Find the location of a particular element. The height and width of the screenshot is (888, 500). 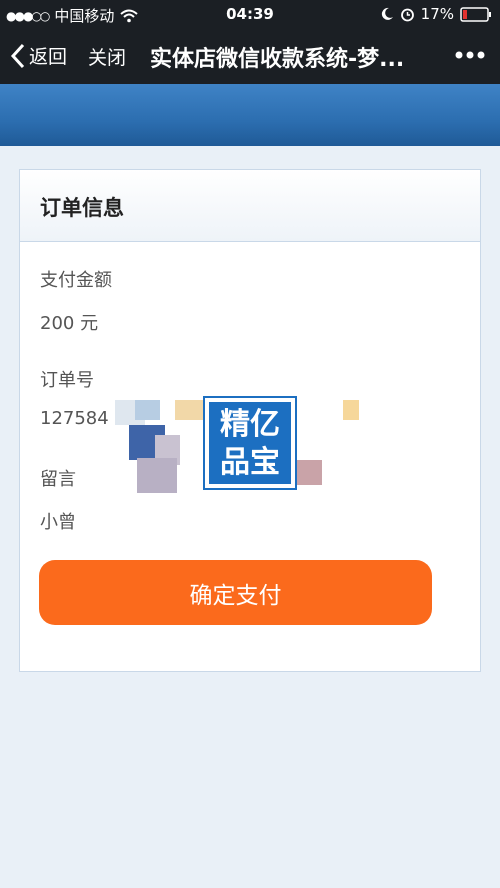

watermark-logo: 精亿 品宝 is located at coordinates (250, 443).